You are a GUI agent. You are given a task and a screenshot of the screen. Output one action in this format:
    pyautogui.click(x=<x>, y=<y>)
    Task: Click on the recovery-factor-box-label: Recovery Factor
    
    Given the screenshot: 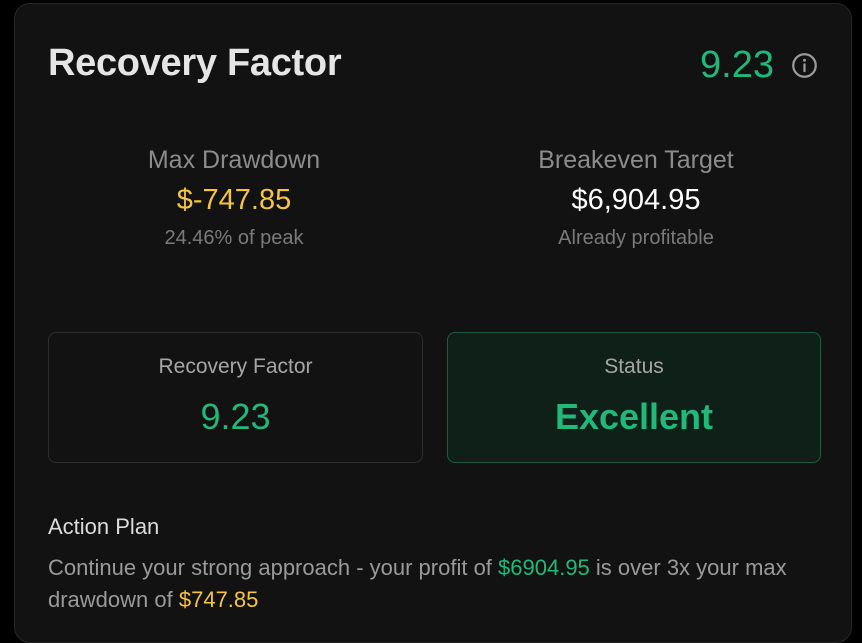 What is the action you would take?
    pyautogui.click(x=235, y=366)
    